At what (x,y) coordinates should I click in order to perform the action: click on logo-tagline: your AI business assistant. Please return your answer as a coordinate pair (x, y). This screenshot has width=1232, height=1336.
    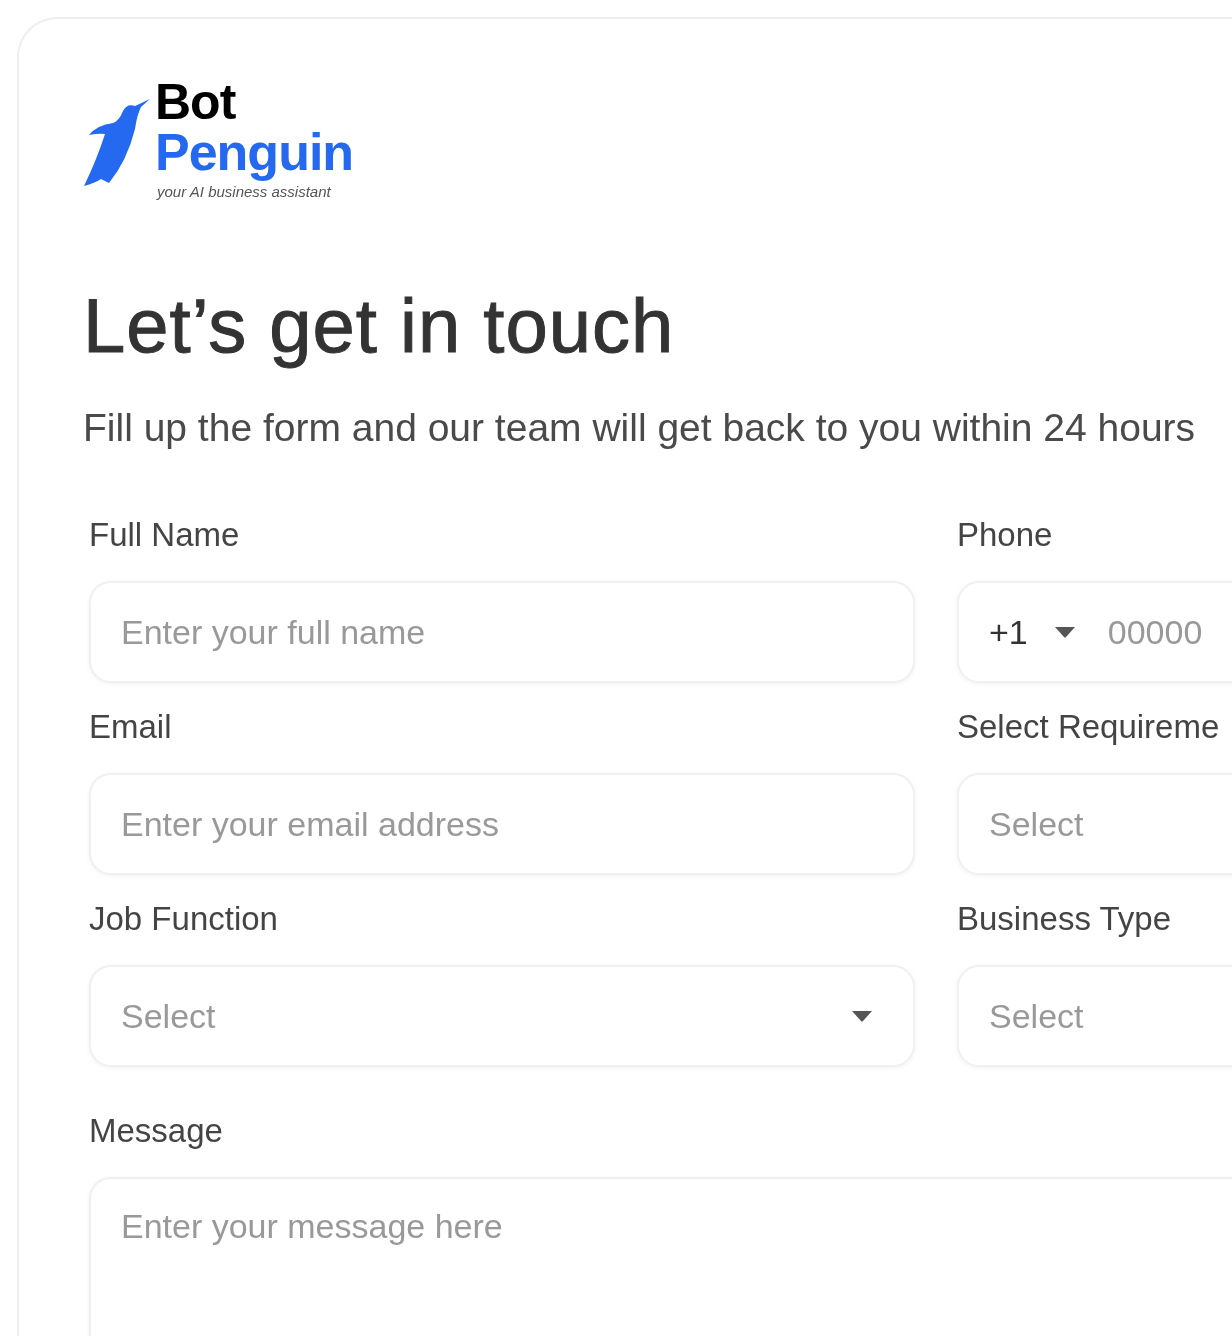
    Looking at the image, I should click on (244, 191).